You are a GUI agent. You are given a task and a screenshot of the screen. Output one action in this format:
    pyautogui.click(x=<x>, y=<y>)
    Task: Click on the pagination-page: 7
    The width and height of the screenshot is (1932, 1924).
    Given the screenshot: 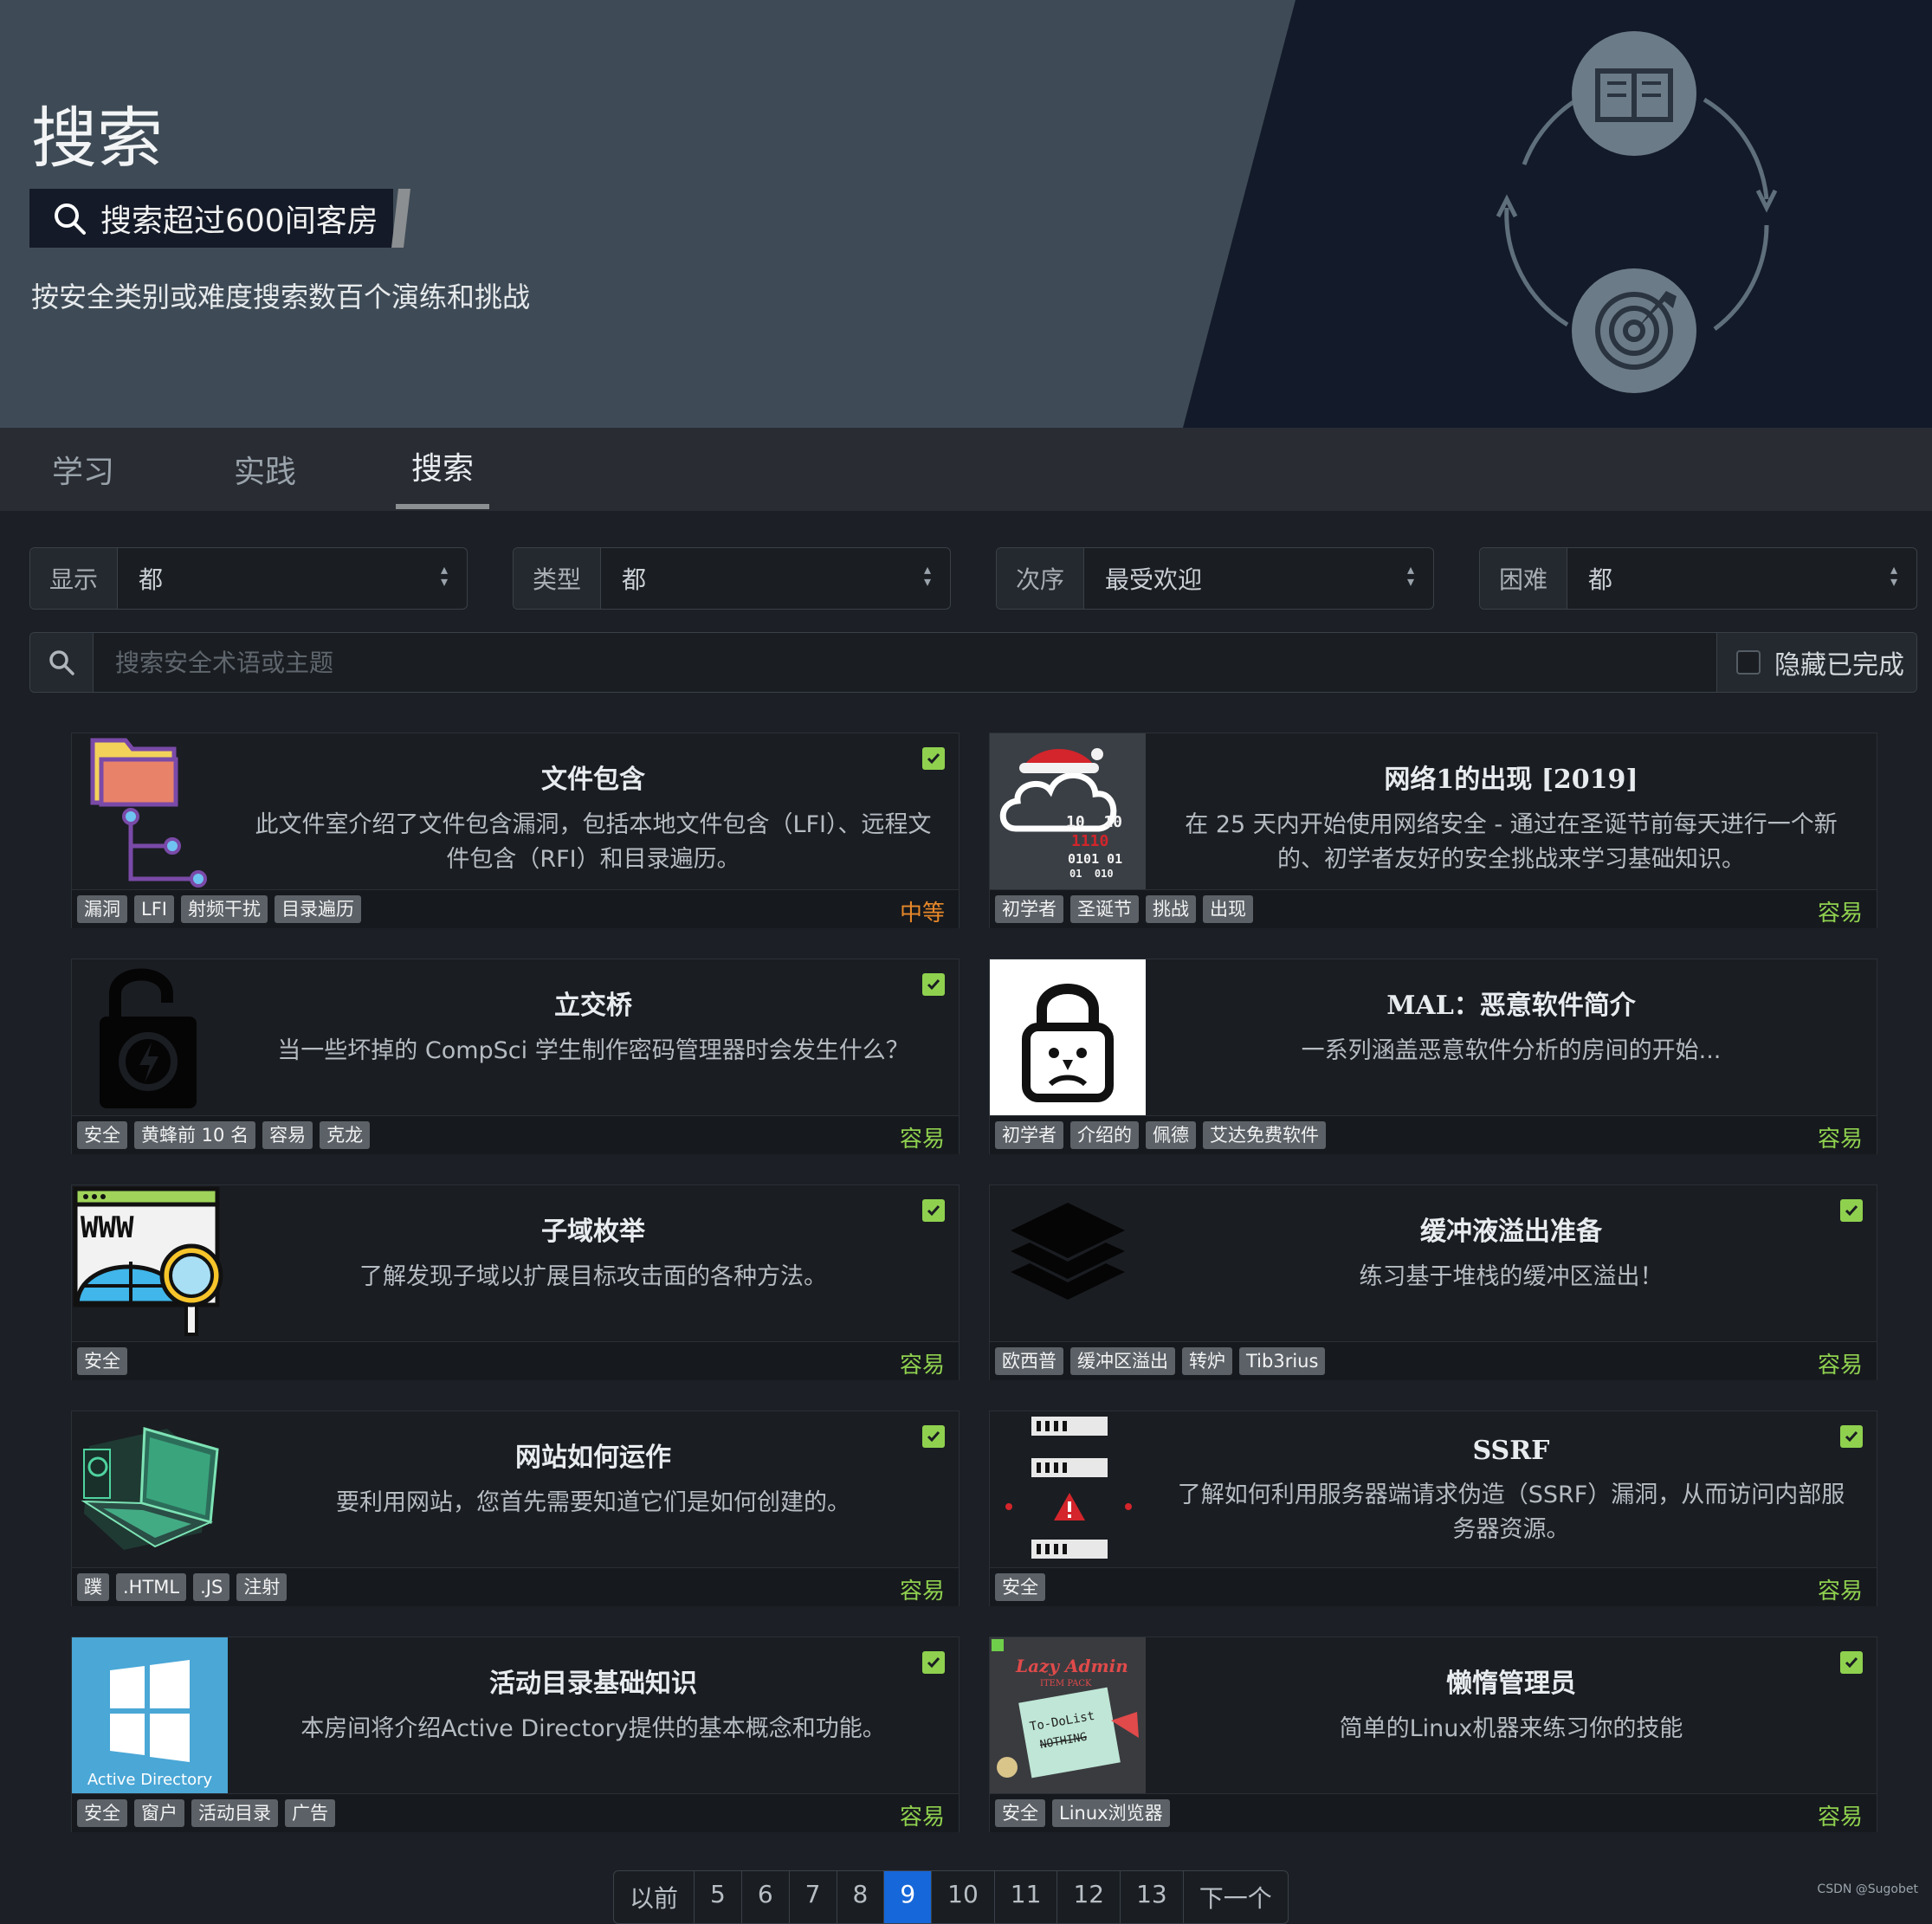 What is the action you would take?
    pyautogui.click(x=813, y=1897)
    